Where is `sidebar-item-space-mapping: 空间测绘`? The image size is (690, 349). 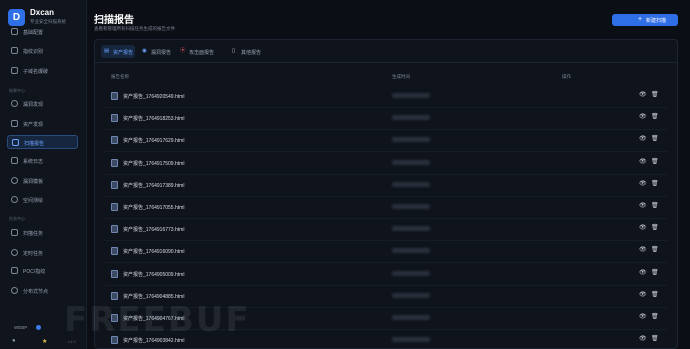
sidebar-item-space-mapping: 空间测绘 is located at coordinates (42, 200).